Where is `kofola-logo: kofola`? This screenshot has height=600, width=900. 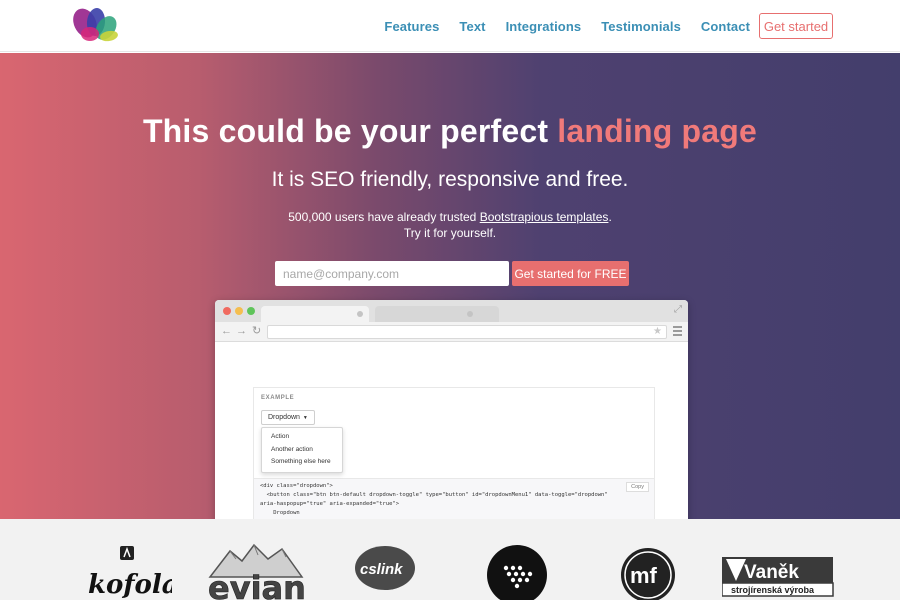
kofola-logo: kofola is located at coordinates (130, 573).